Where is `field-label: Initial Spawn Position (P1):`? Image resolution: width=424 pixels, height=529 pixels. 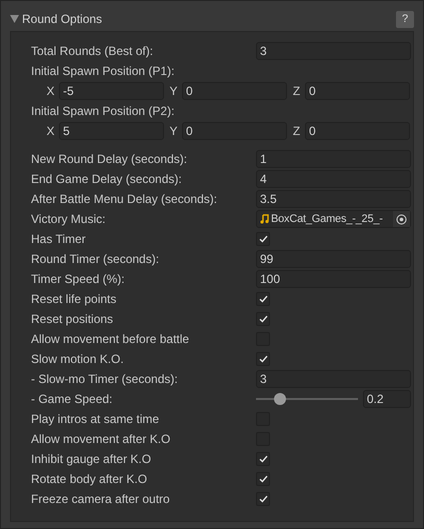 field-label: Initial Spawn Position (P1): is located at coordinates (103, 71).